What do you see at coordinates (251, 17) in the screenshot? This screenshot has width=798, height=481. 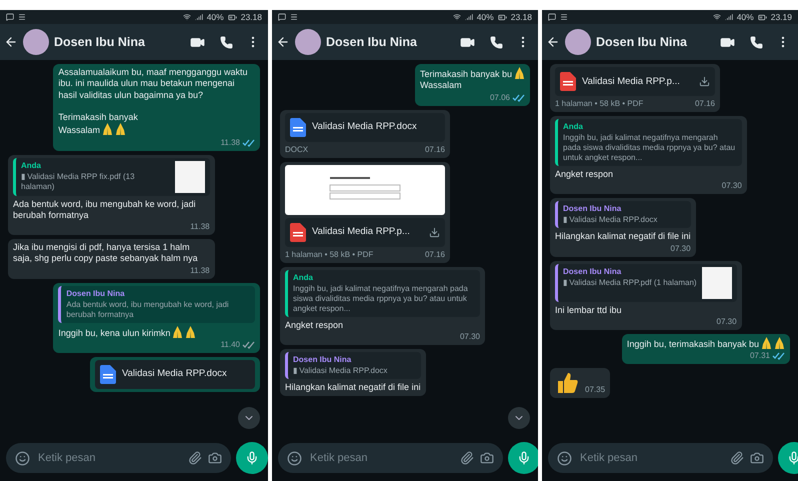 I see `clock-time: 23.18` at bounding box center [251, 17].